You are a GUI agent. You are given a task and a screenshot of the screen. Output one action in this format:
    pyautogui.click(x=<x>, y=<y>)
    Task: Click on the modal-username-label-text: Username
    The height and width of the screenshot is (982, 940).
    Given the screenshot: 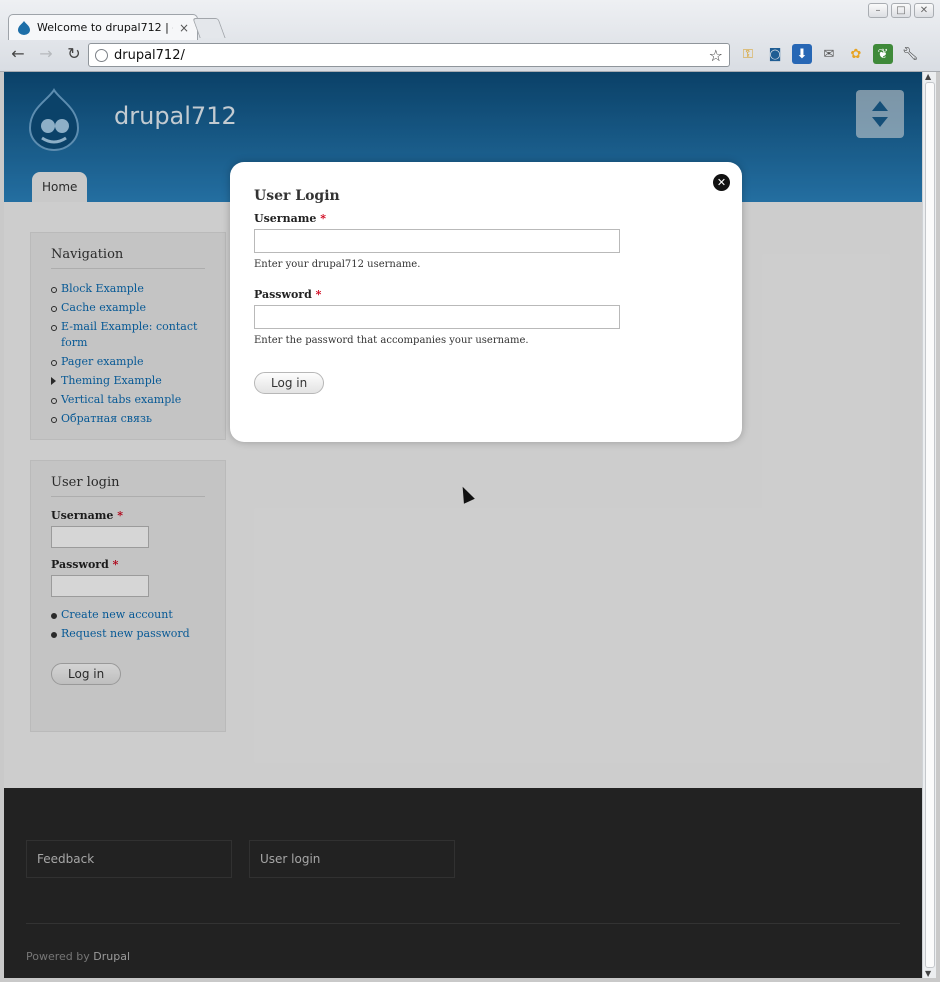 What is the action you would take?
    pyautogui.click(x=285, y=218)
    